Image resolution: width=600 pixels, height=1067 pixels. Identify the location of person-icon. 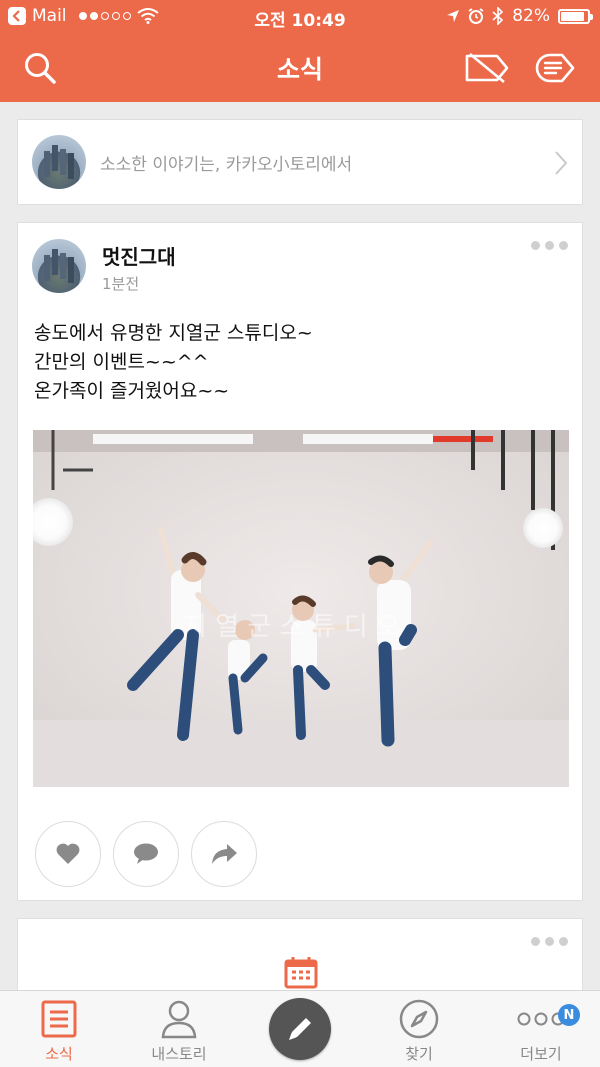
(179, 1019).